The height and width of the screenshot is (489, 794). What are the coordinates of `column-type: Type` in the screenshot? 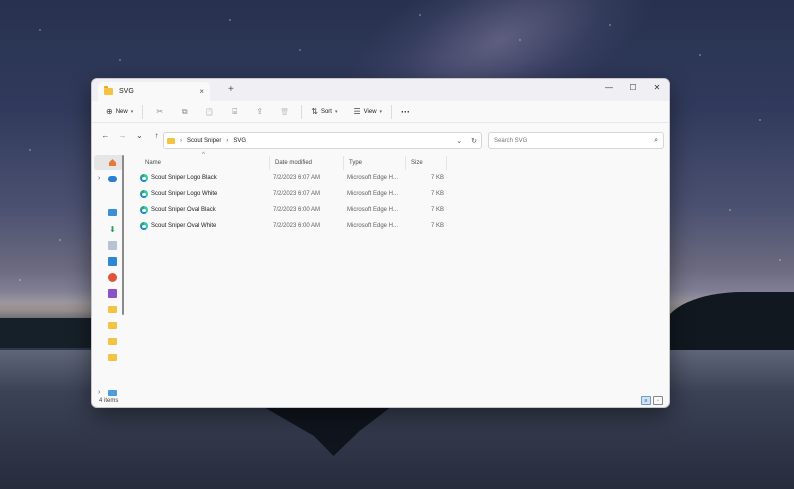 It's located at (374, 163).